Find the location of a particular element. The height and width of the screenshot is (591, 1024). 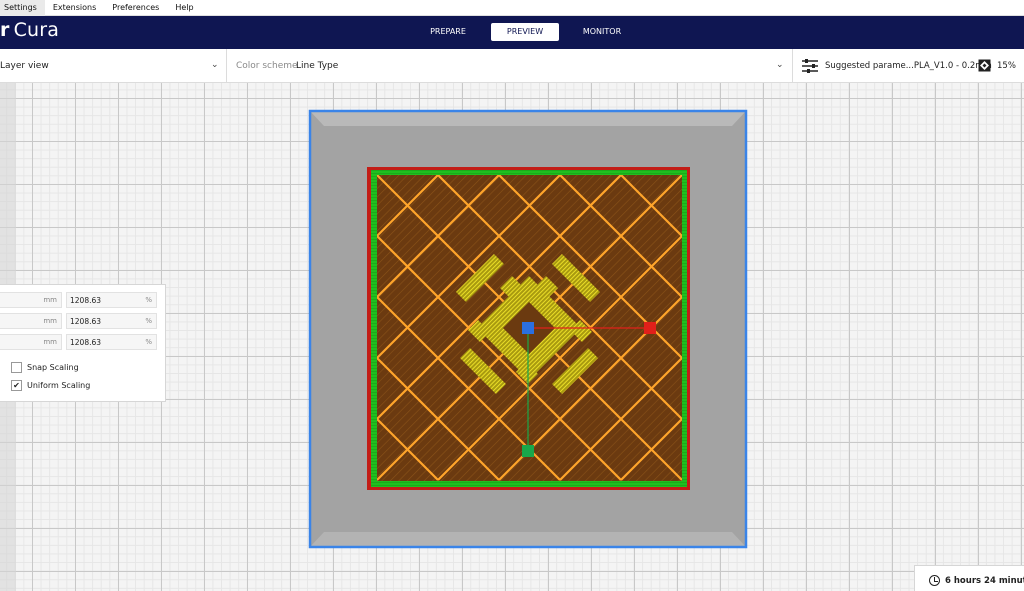

z-axis-handle is located at coordinates (528, 328).